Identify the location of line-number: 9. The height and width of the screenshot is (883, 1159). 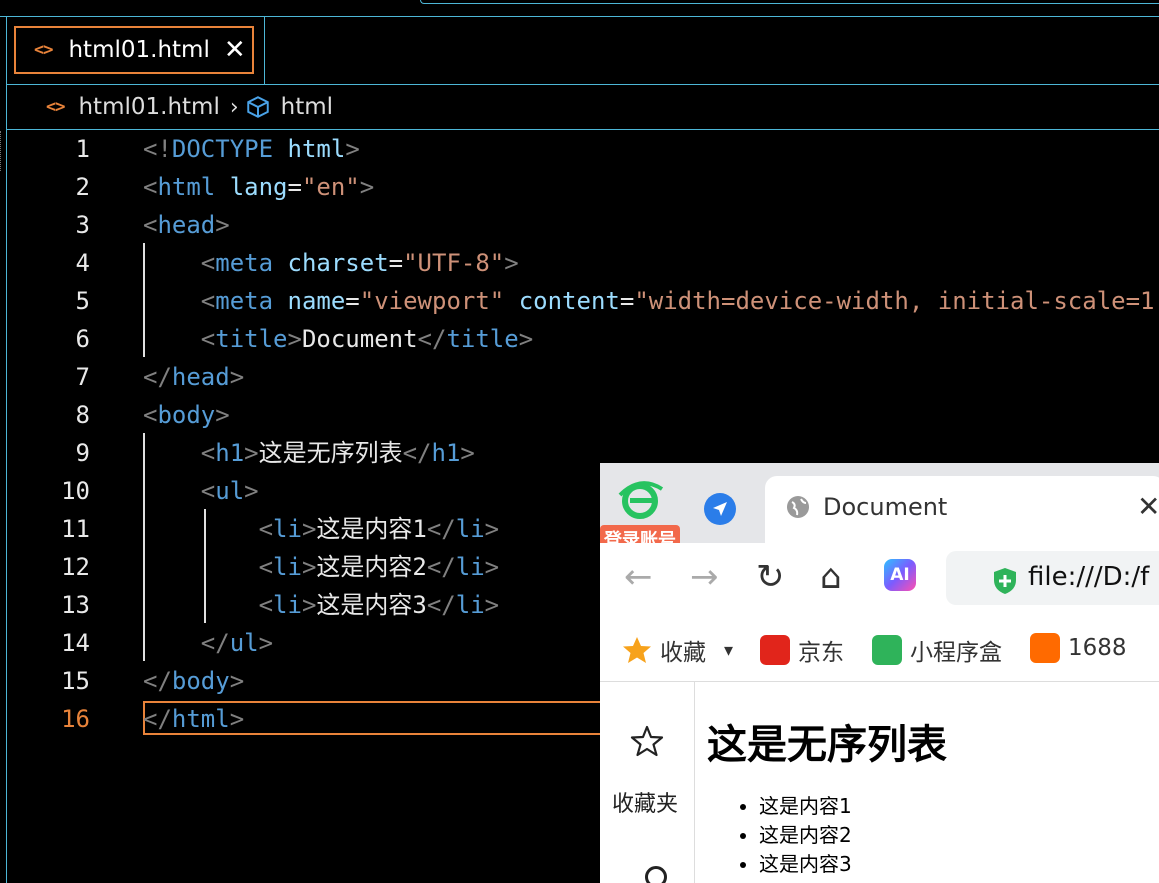
(82, 453).